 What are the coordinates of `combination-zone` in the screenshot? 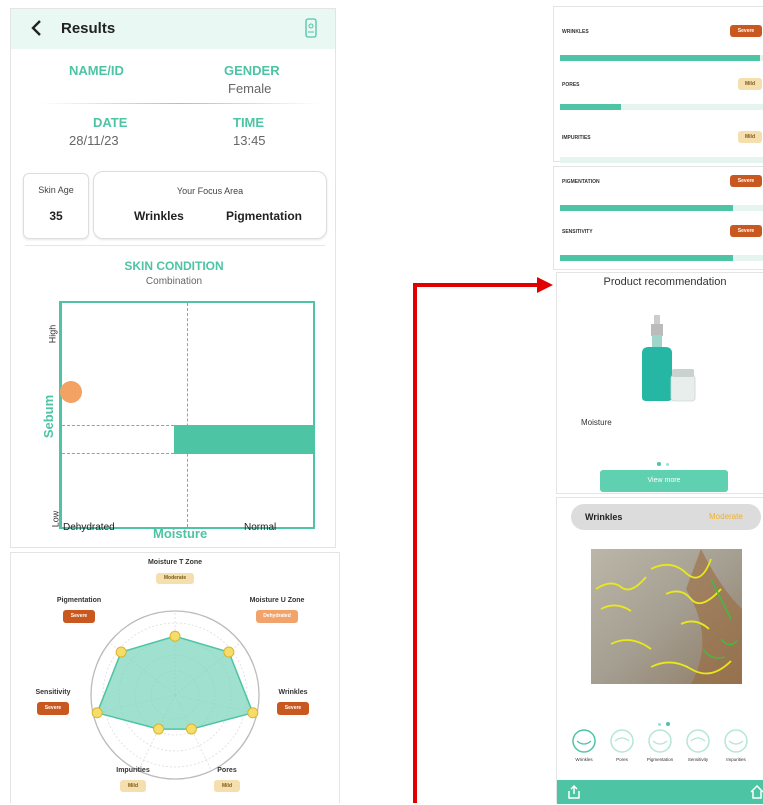 It's located at (244, 439).